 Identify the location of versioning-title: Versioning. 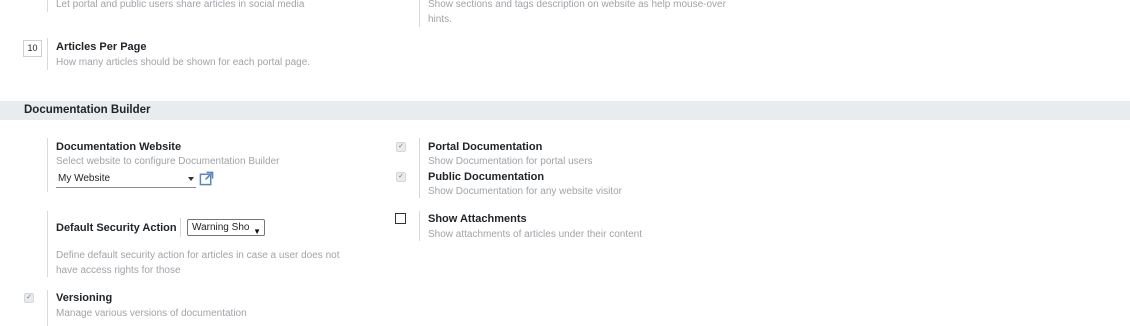
(84, 298).